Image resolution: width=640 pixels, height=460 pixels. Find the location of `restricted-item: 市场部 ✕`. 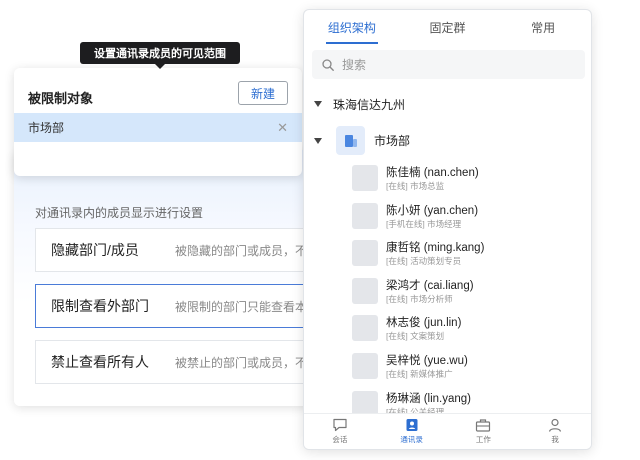

restricted-item: 市场部 ✕ is located at coordinates (158, 127).